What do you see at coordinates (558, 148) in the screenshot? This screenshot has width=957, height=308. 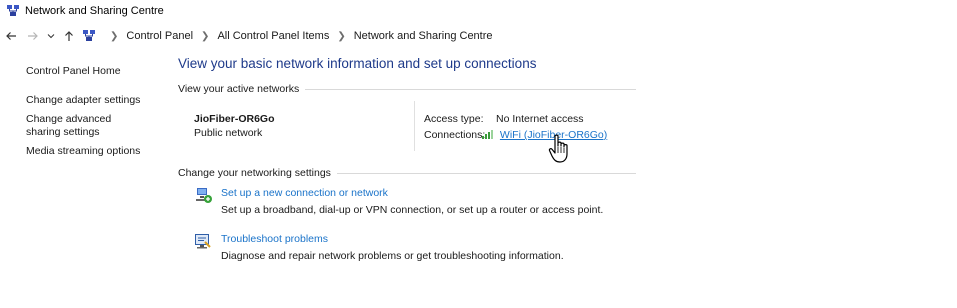 I see `hand-pointer-icon` at bounding box center [558, 148].